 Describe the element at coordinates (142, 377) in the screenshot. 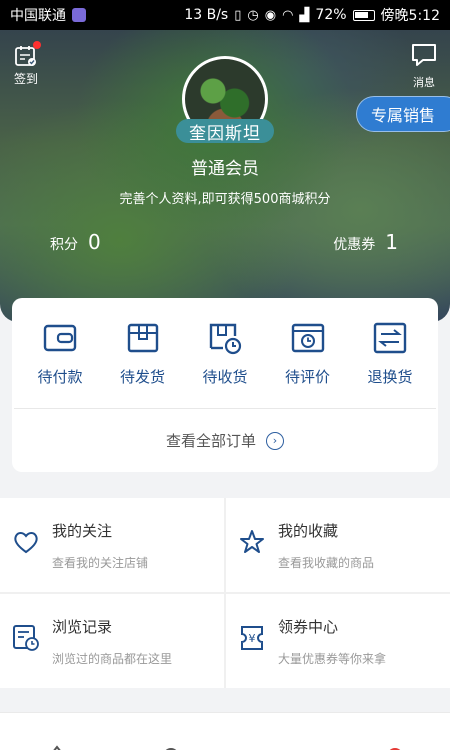

I see `order-label: 待发货` at that location.